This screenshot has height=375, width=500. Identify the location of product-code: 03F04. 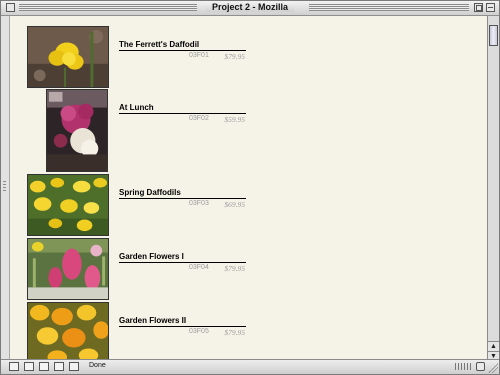
(199, 267).